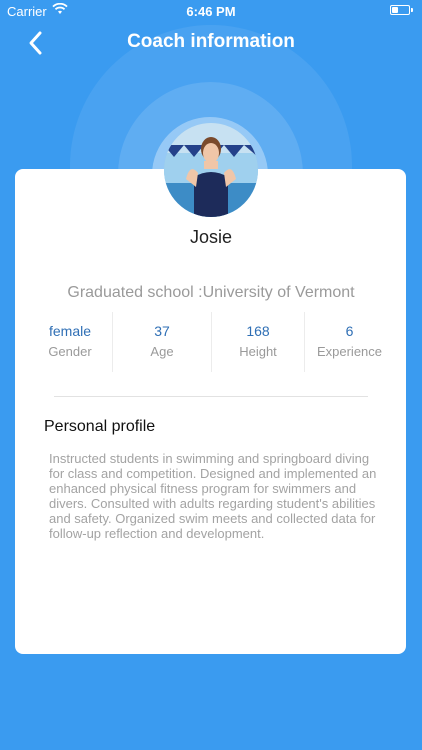 This screenshot has width=422, height=750. Describe the element at coordinates (162, 342) in the screenshot. I see `stat-age: 37 Age` at that location.